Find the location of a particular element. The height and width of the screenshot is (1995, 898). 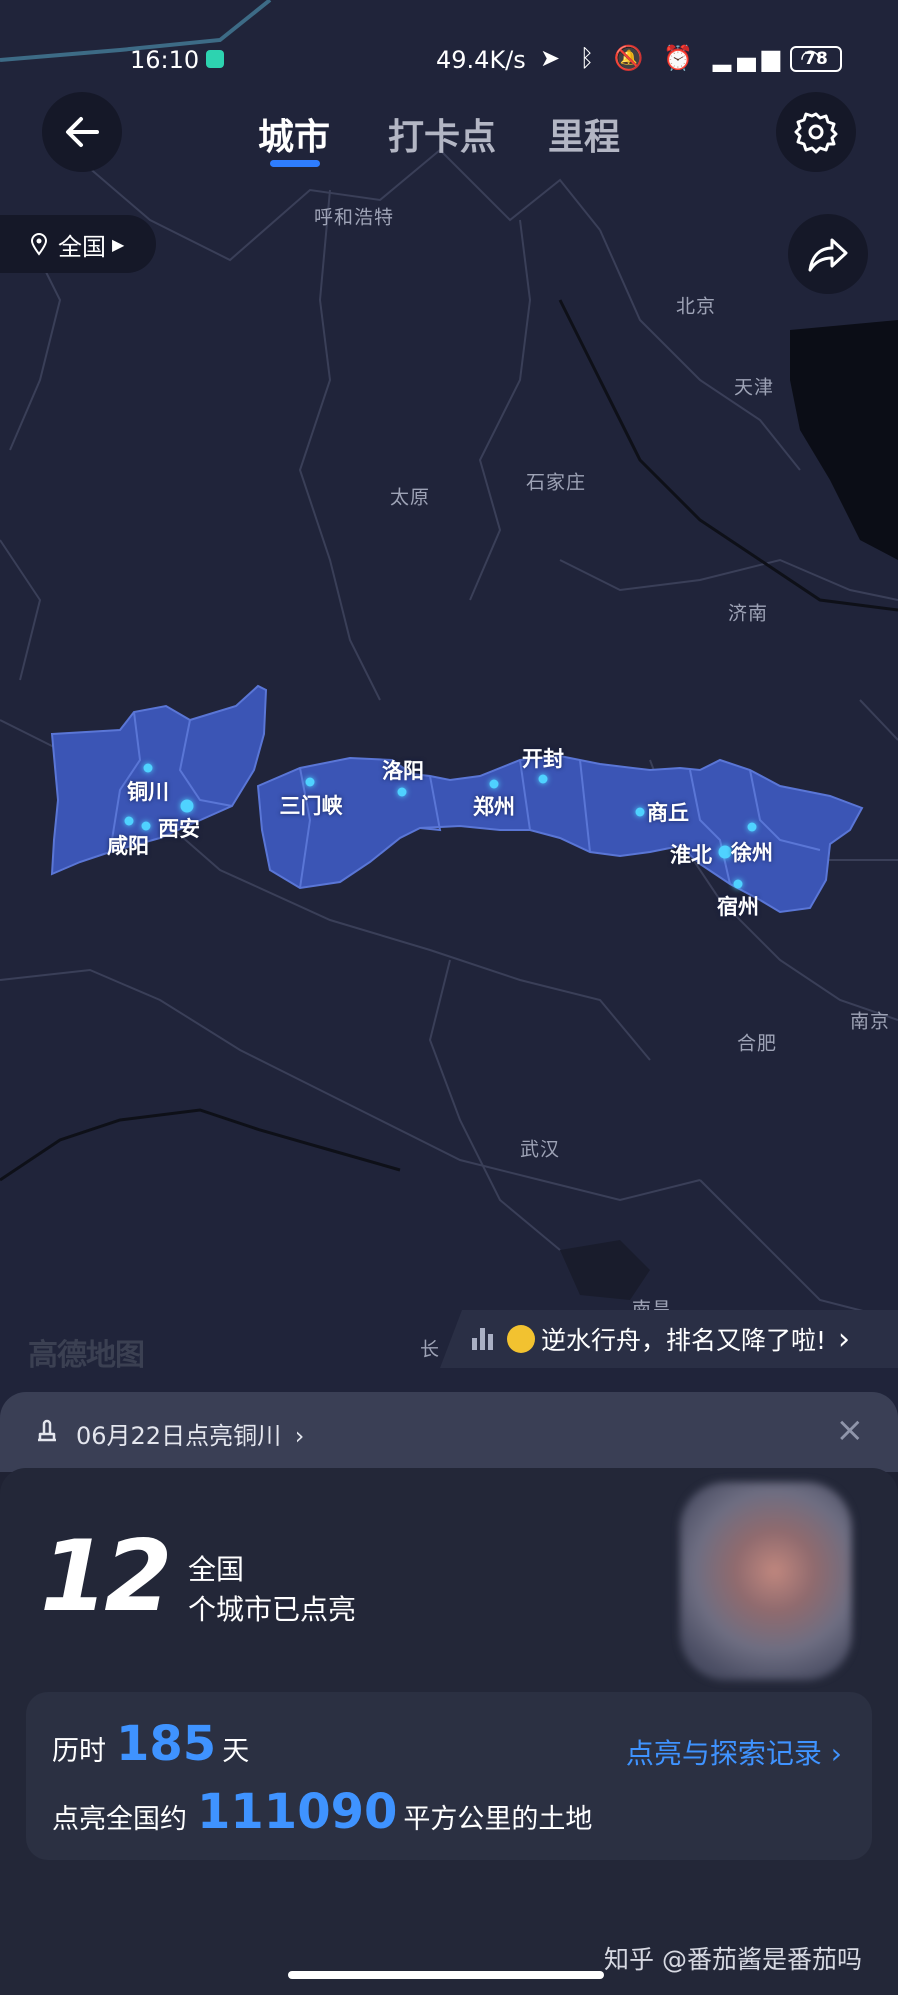

app-notification-icon is located at coordinates (215, 59).